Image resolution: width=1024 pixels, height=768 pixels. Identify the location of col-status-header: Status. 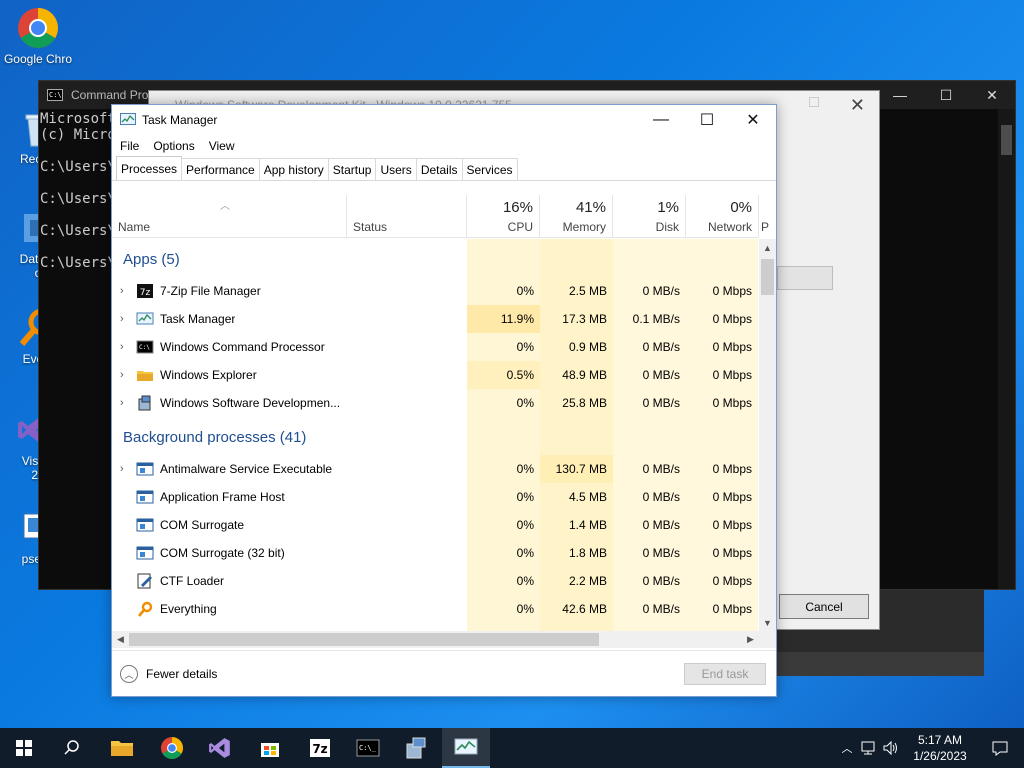
(407, 216).